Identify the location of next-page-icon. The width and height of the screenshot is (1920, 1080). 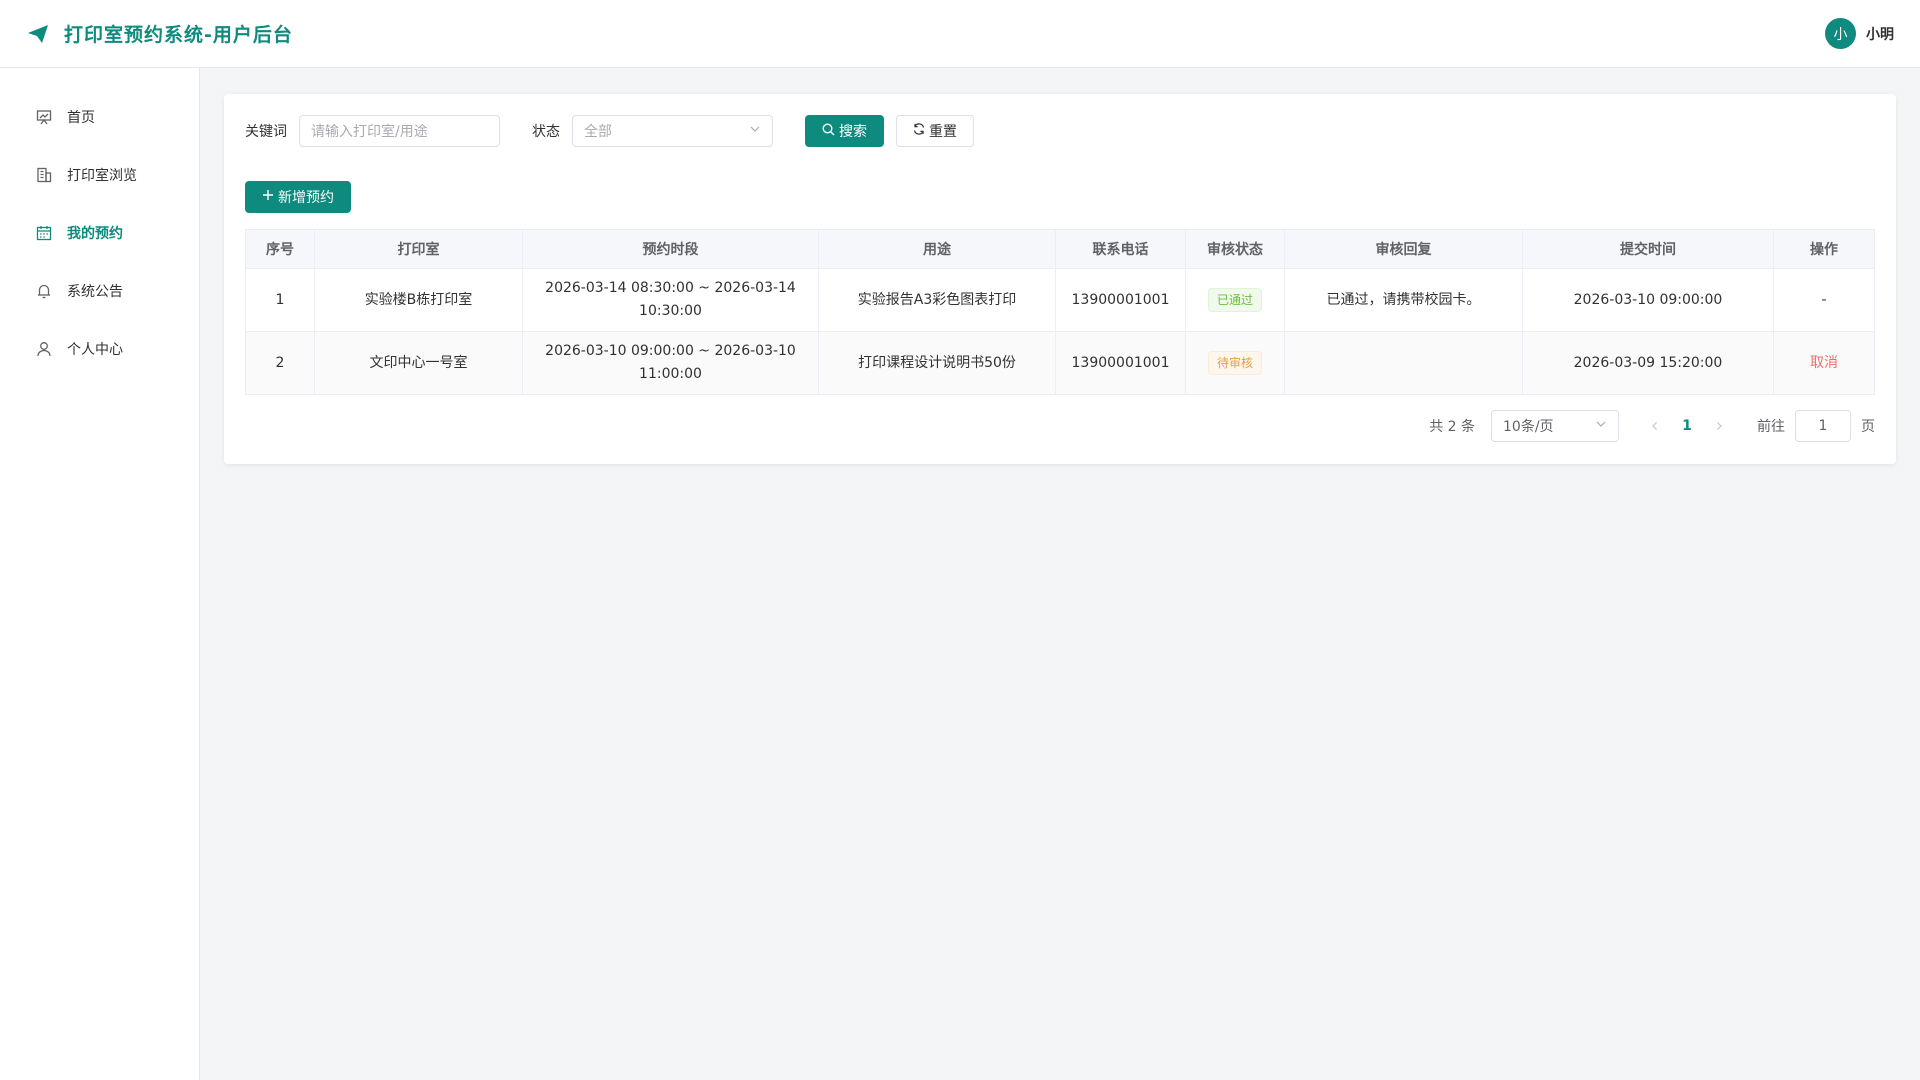
(1719, 426).